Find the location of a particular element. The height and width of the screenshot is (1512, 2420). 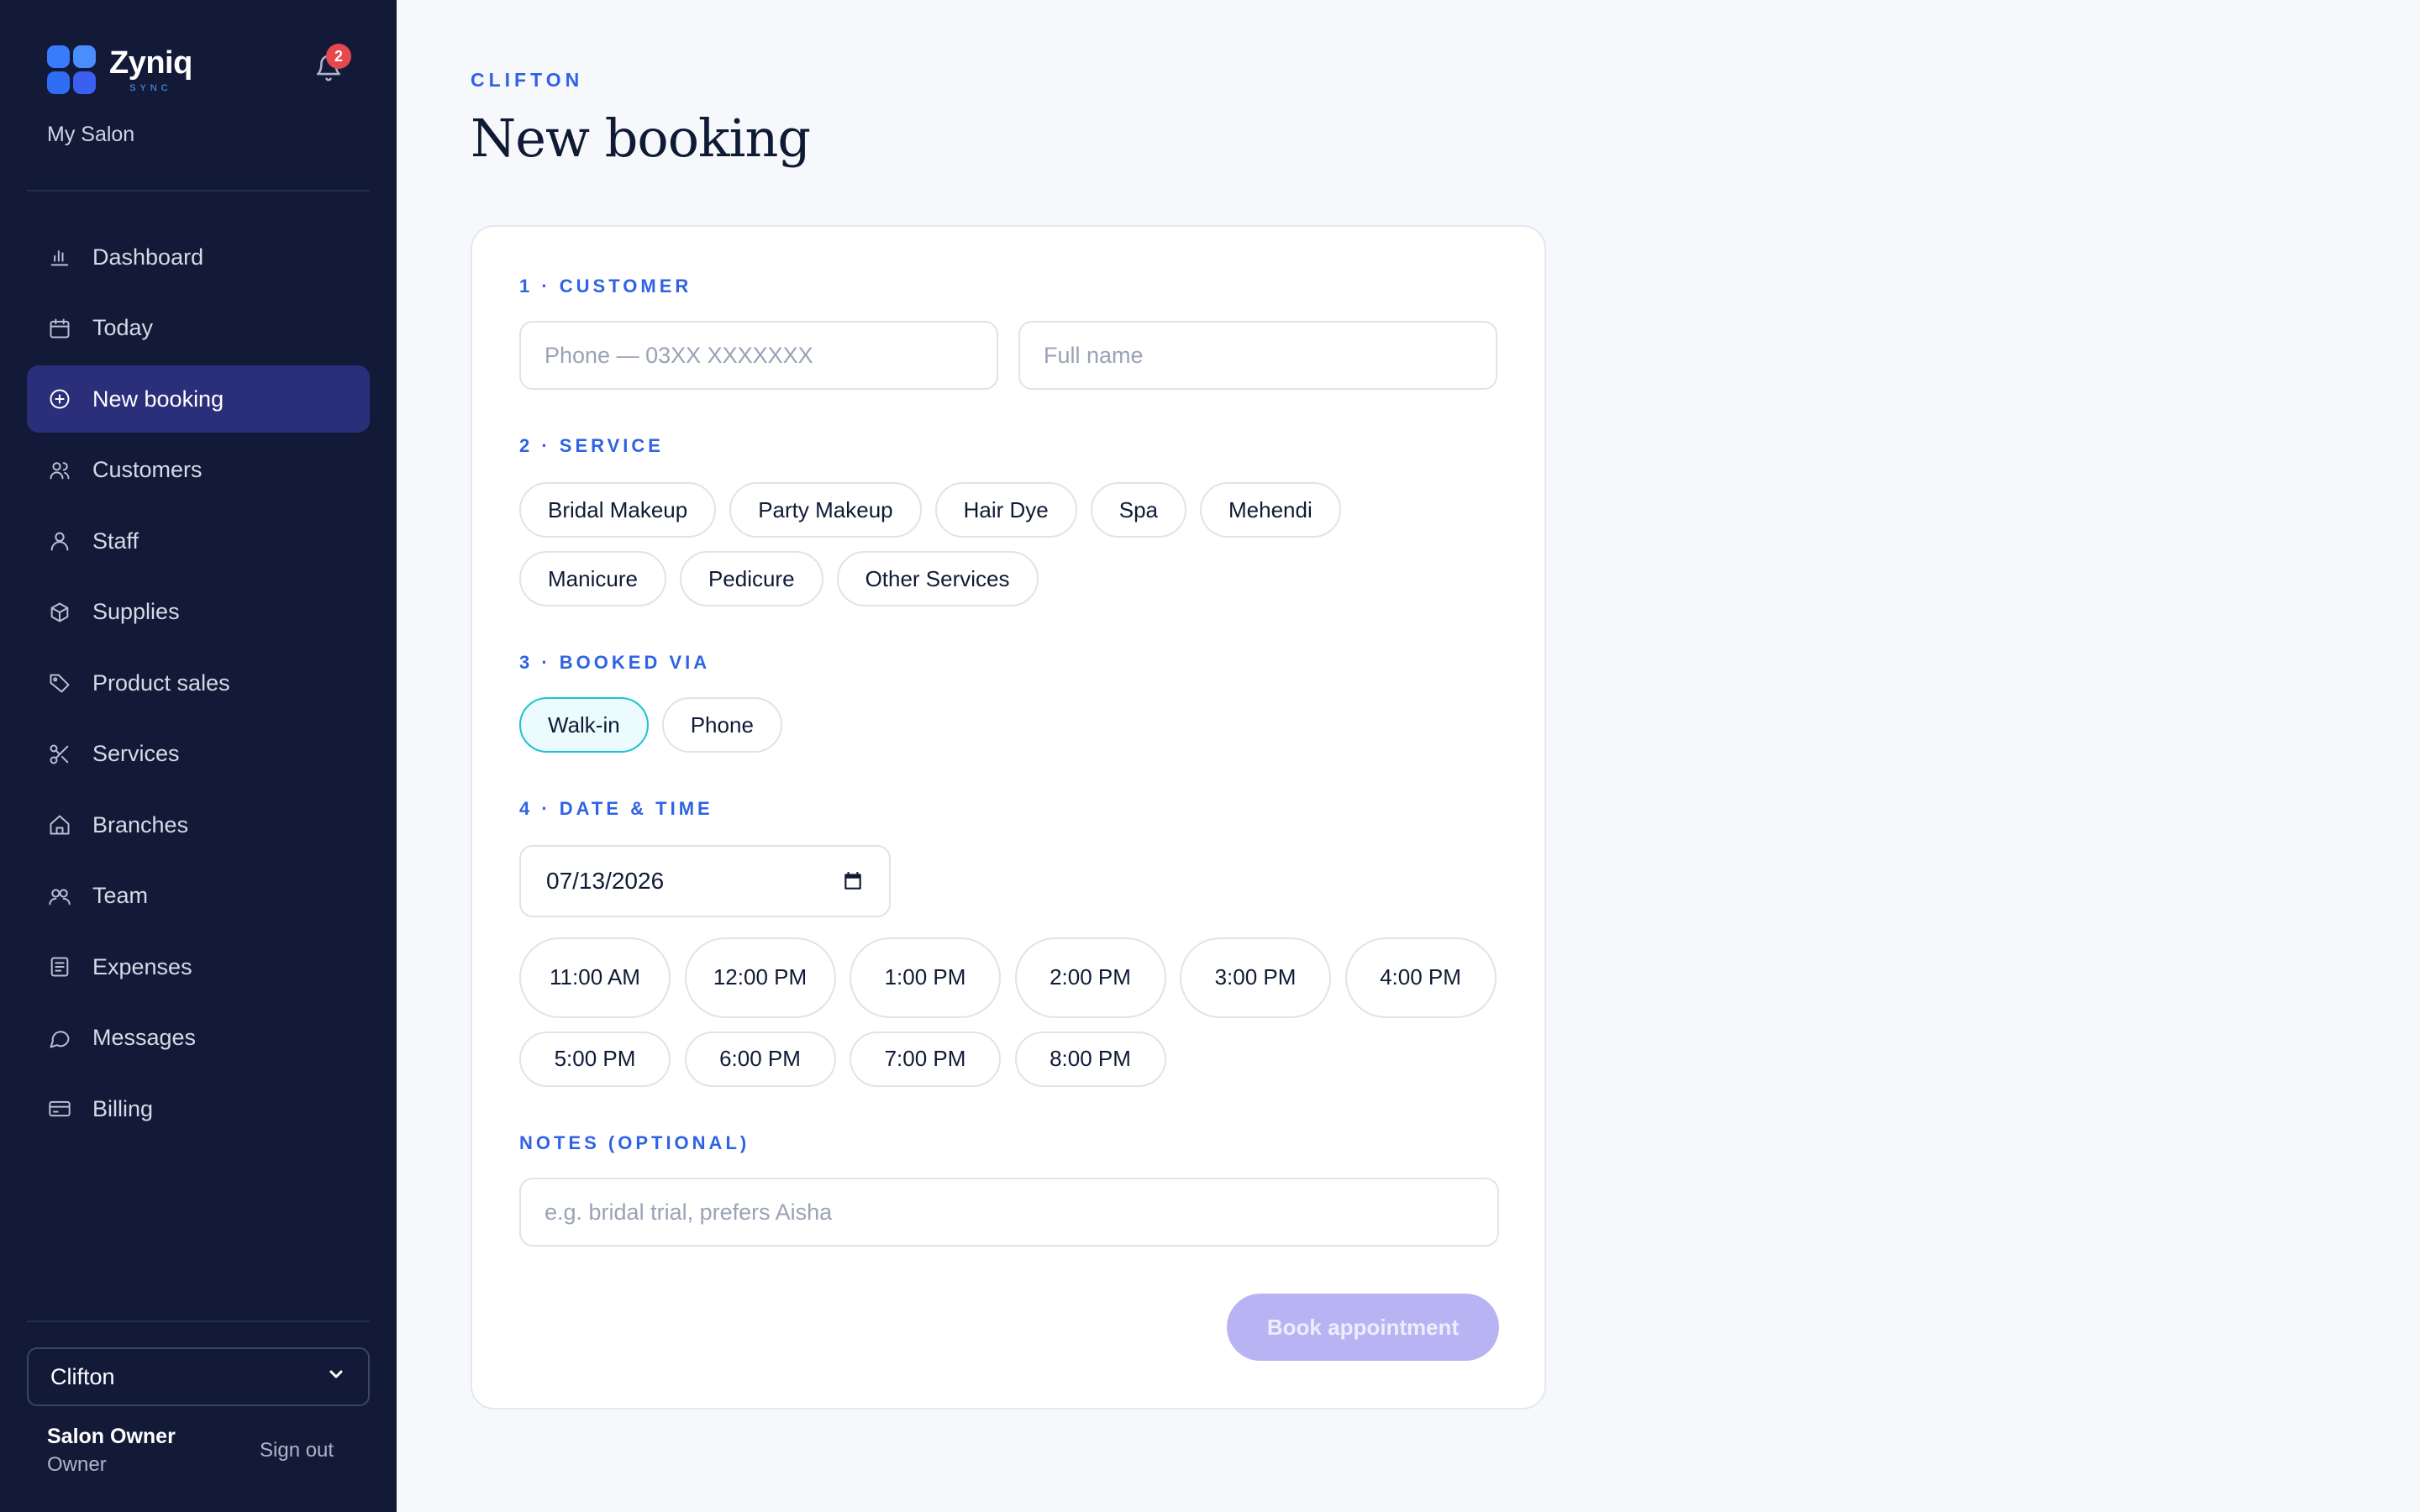

sidebar-item-label: Dashboard is located at coordinates (148, 257).